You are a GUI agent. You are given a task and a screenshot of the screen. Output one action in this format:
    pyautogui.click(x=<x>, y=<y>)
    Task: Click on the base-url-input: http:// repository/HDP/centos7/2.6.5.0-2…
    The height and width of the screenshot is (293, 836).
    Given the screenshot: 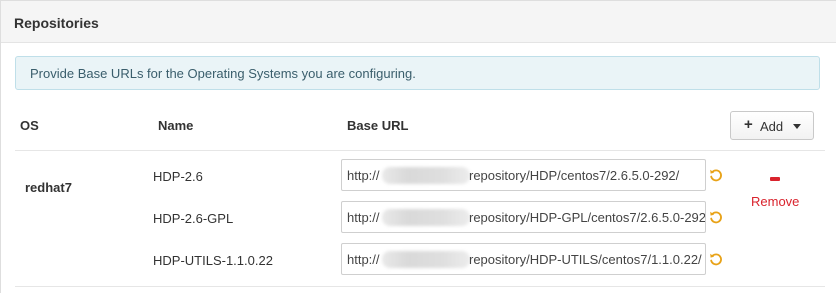 What is the action you would take?
    pyautogui.click(x=523, y=175)
    